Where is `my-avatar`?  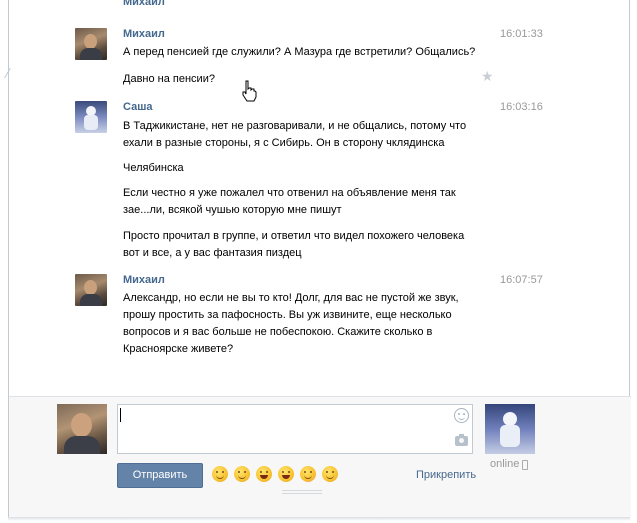 my-avatar is located at coordinates (82, 429).